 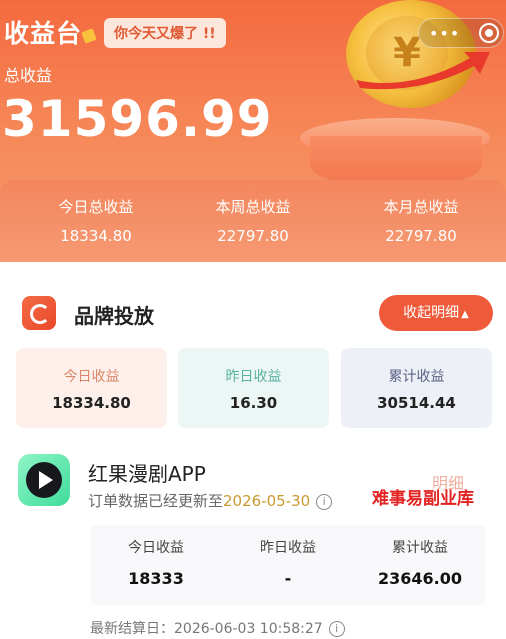 I want to click on stat-label: 本周总收益, so click(x=253, y=207).